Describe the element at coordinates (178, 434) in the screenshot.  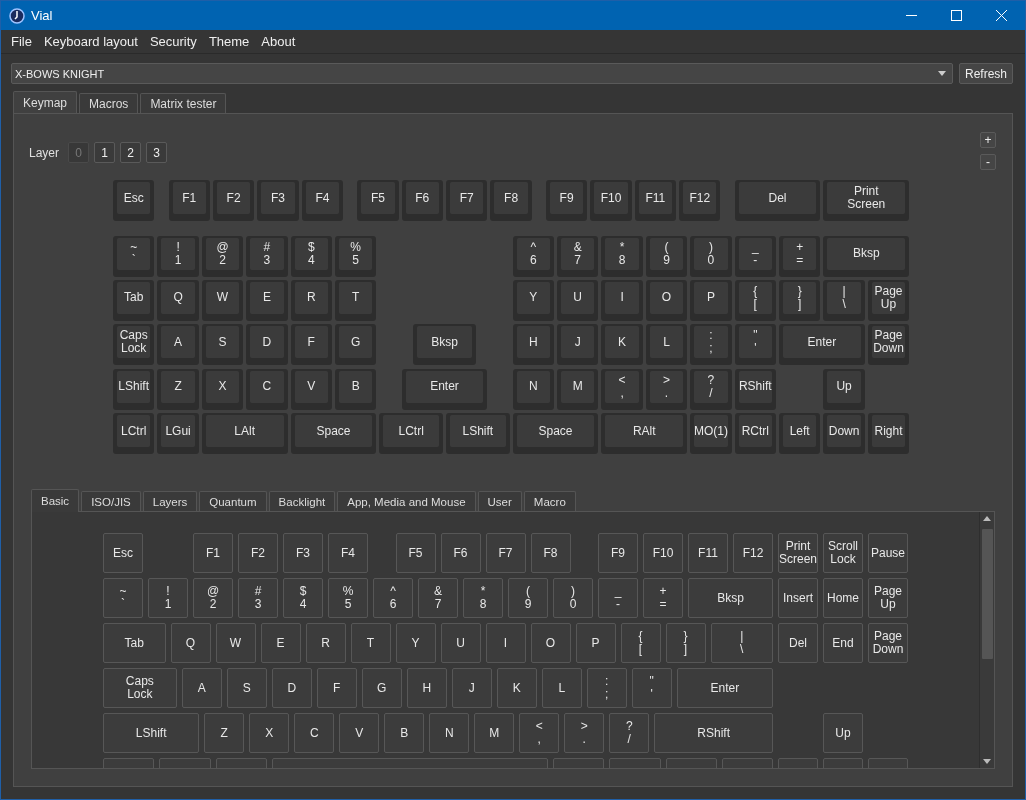
I see `key-button: LGui` at that location.